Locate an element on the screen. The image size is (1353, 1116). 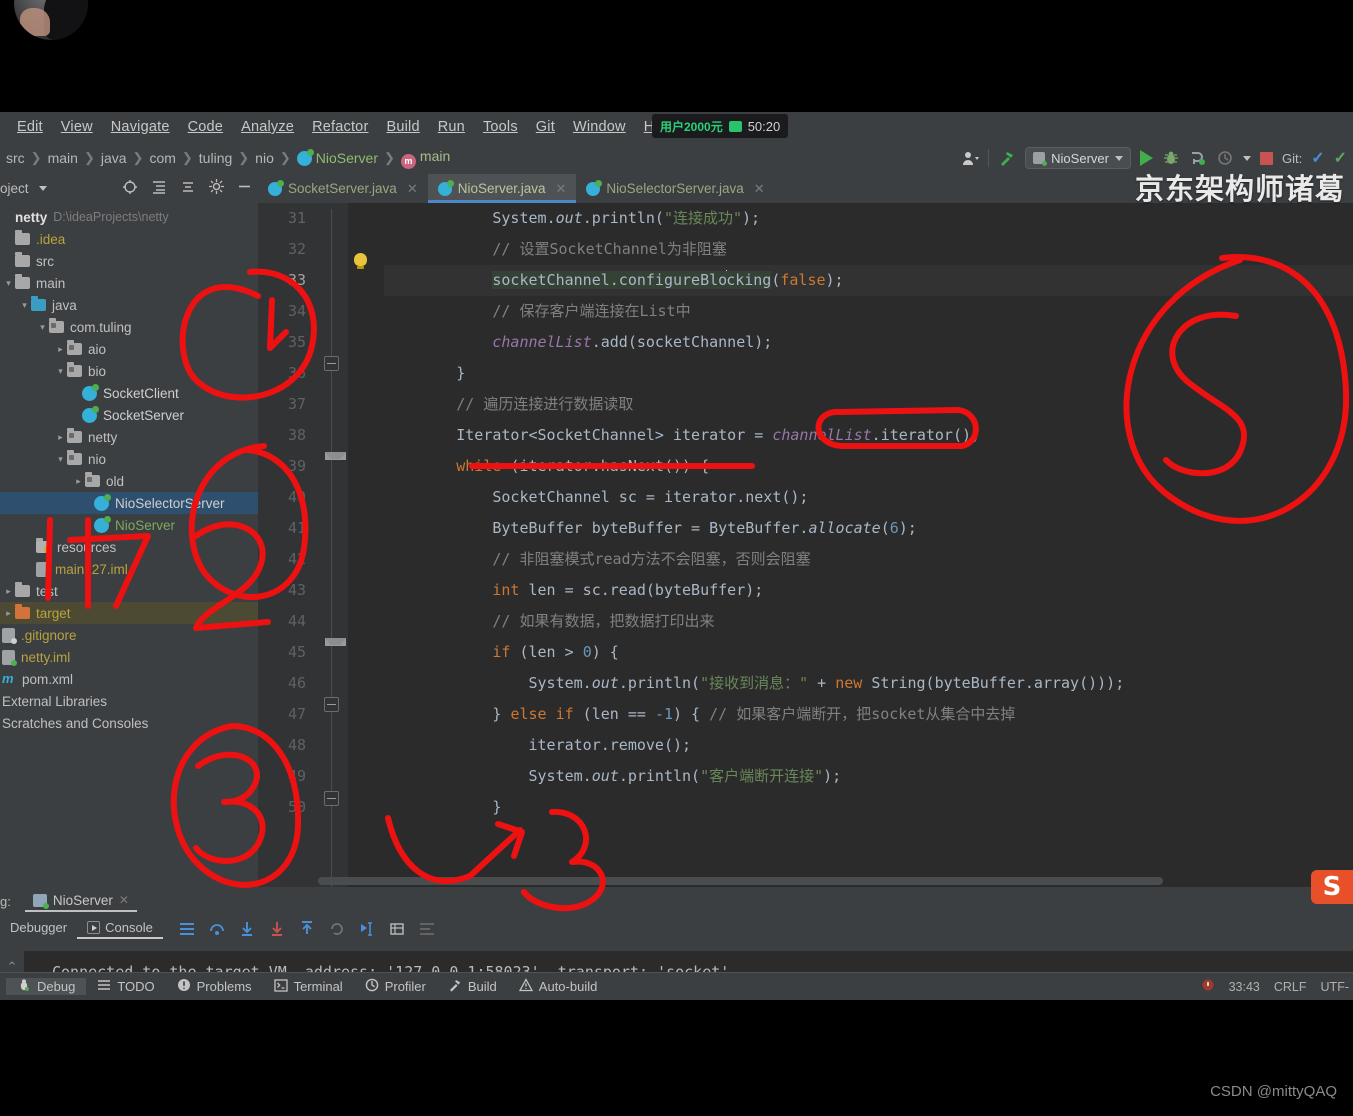
tree-node-main: ▾ main is located at coordinates (129, 283).